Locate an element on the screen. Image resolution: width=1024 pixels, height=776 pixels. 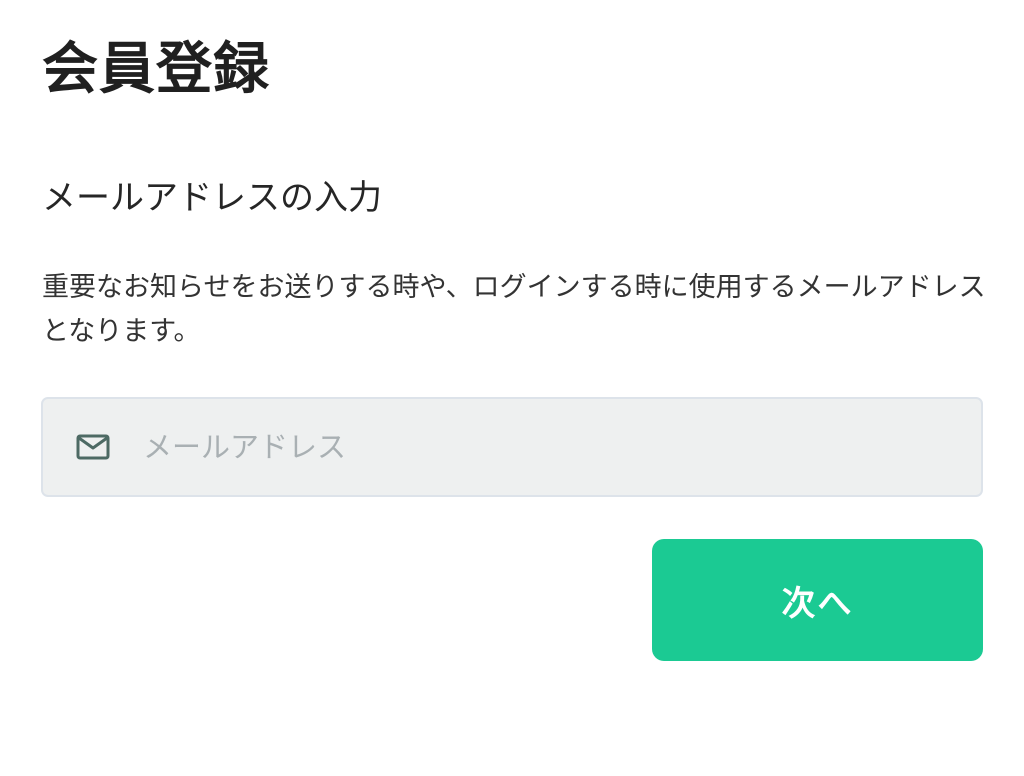
section-title: メールアドレスの入力 is located at coordinates (212, 198).